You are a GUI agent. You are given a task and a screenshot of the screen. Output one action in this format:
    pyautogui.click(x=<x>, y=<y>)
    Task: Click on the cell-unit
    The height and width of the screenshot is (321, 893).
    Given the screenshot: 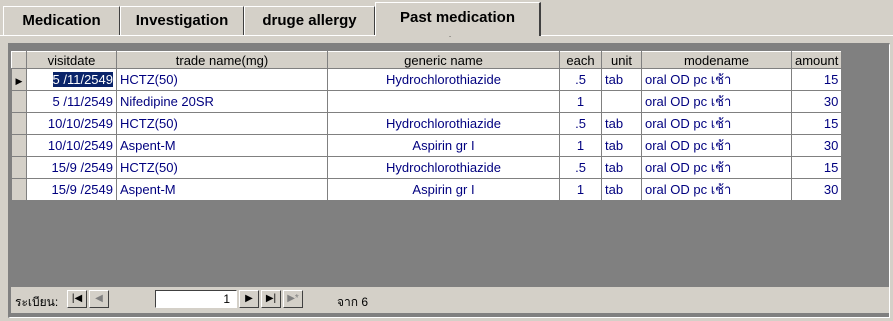 What is the action you would take?
    pyautogui.click(x=621, y=101)
    